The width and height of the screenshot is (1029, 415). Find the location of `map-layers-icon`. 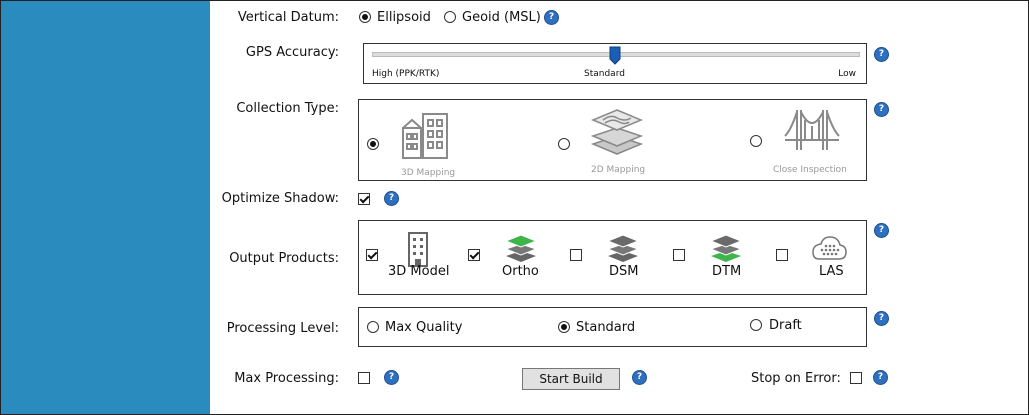

map-layers-icon is located at coordinates (617, 132).